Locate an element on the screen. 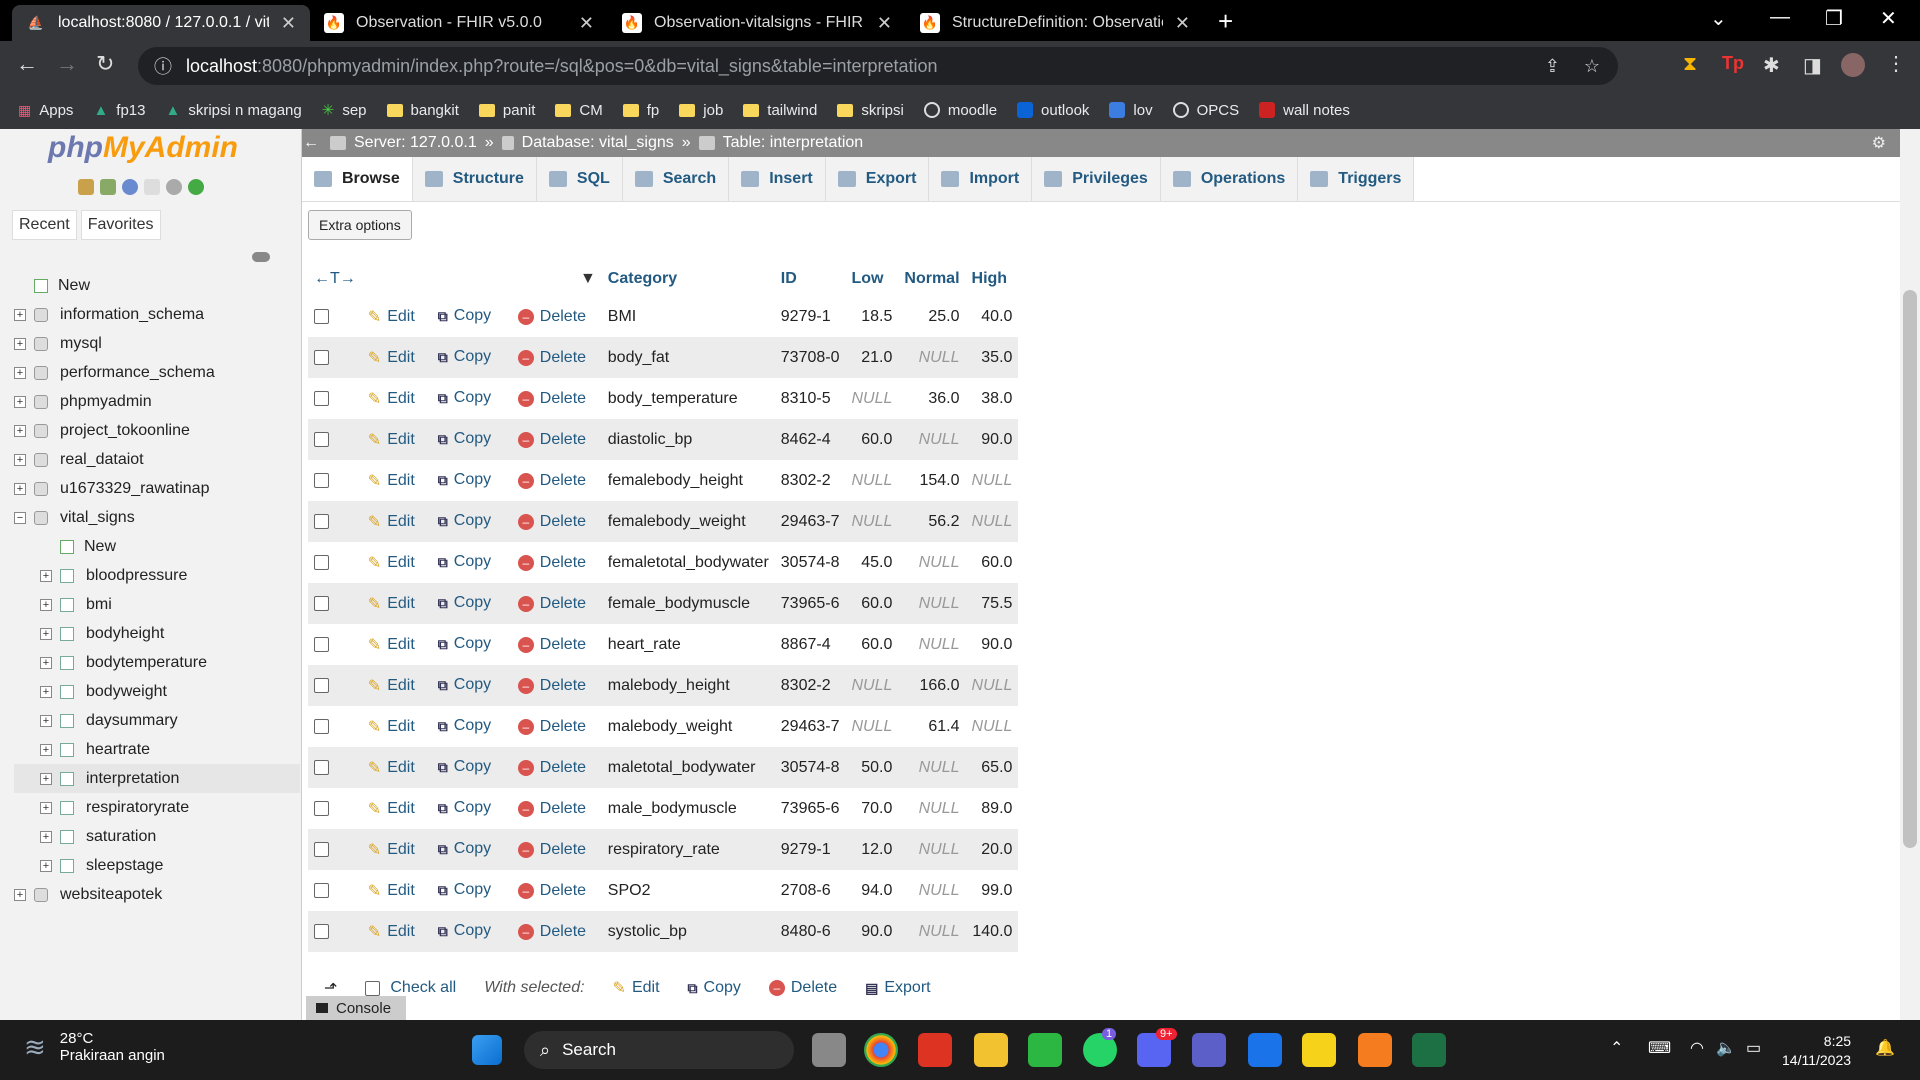 The height and width of the screenshot is (1080, 1920). tree-node-label: information_schema is located at coordinates (132, 315).